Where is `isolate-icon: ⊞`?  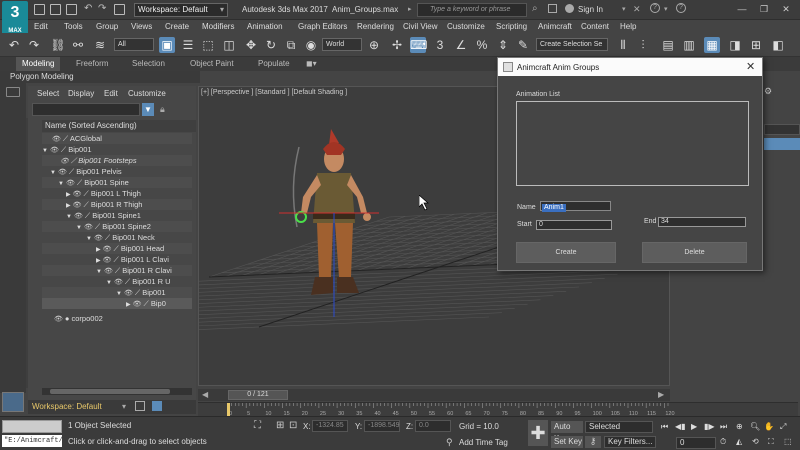 isolate-icon: ⊞ is located at coordinates (280, 425).